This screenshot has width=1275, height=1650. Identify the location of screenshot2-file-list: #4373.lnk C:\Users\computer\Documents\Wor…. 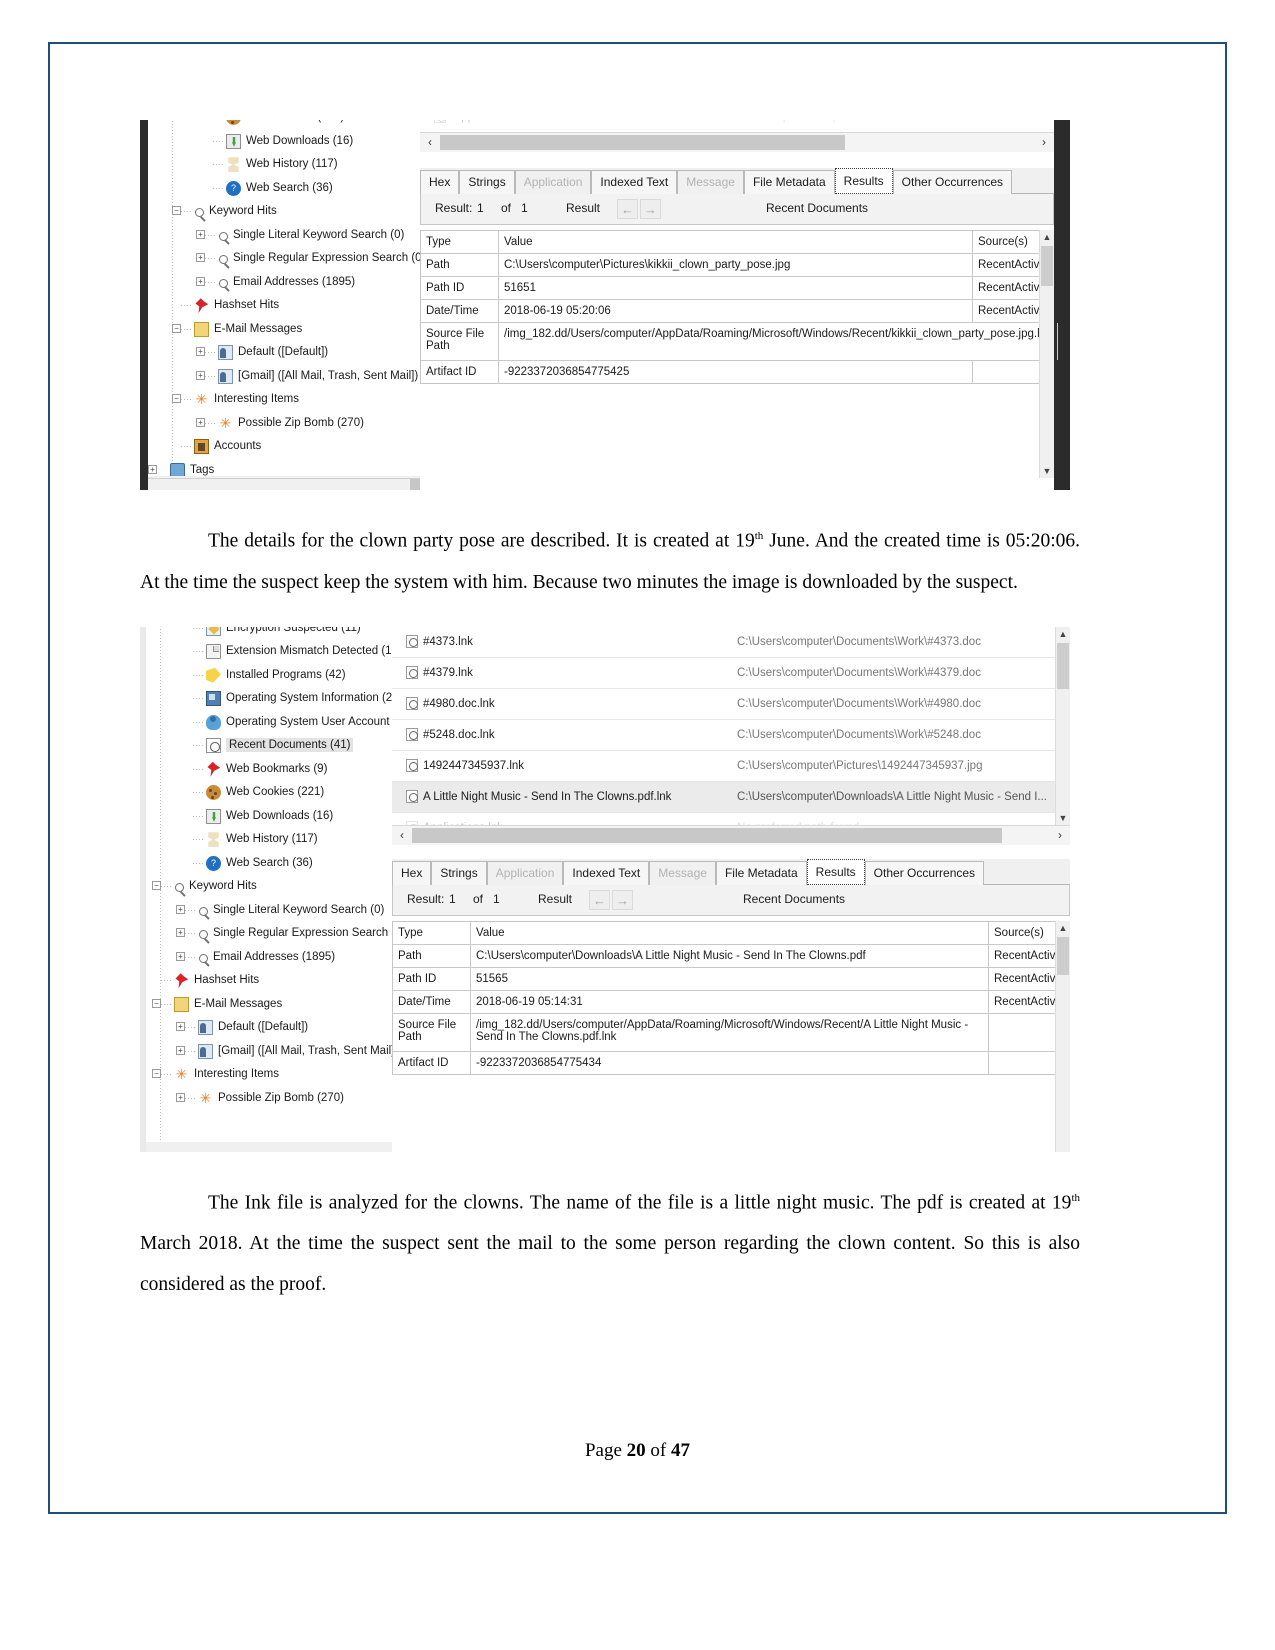
(731, 733).